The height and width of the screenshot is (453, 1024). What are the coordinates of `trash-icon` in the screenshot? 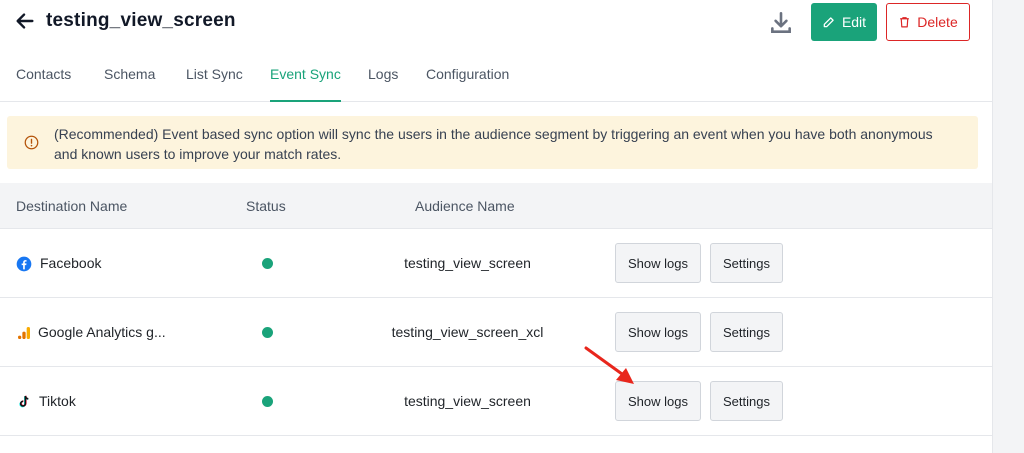 It's located at (905, 22).